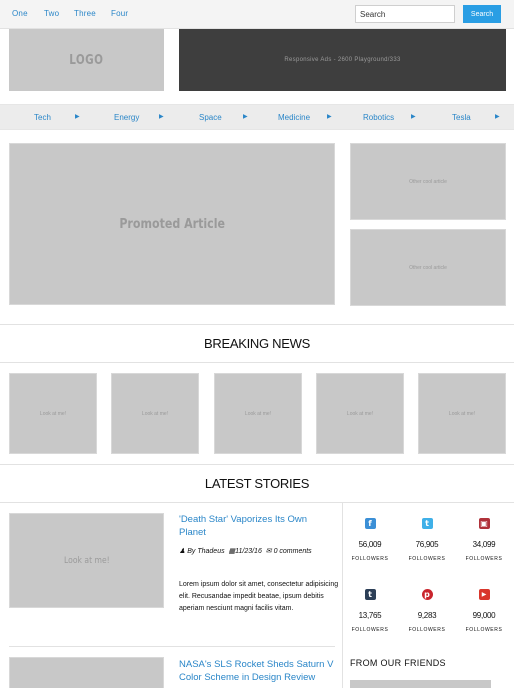 The image size is (514, 688). I want to click on category-space: Space, so click(210, 117).